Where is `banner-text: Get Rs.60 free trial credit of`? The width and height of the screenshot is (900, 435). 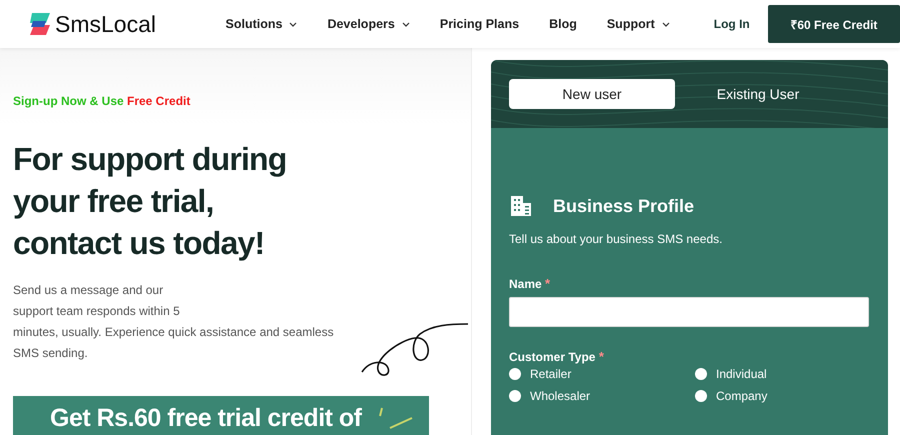
banner-text: Get Rs.60 free trial credit of is located at coordinates (206, 418).